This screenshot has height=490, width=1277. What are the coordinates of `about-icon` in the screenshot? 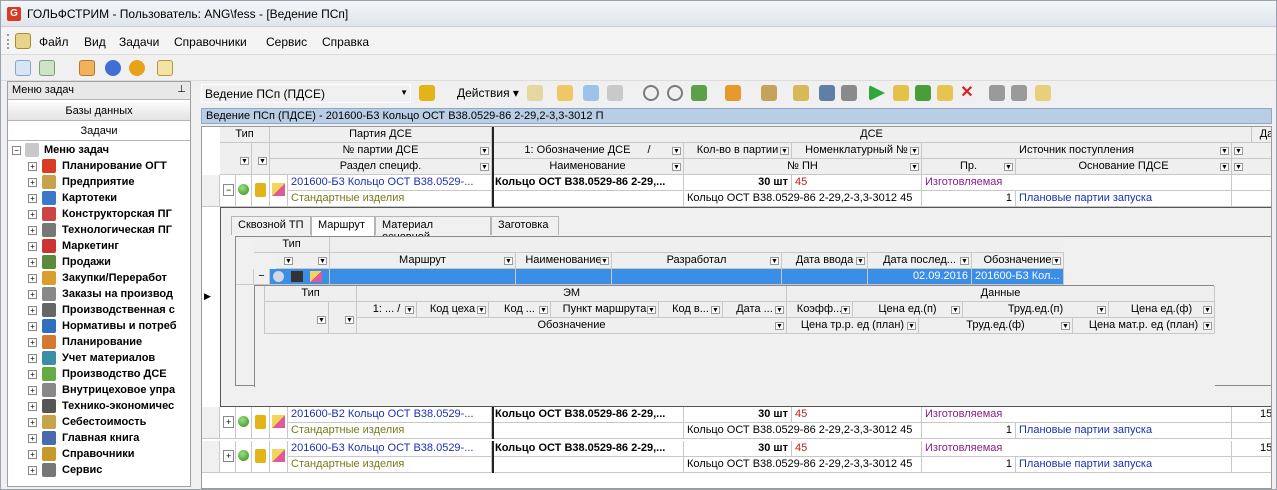 It's located at (137, 68).